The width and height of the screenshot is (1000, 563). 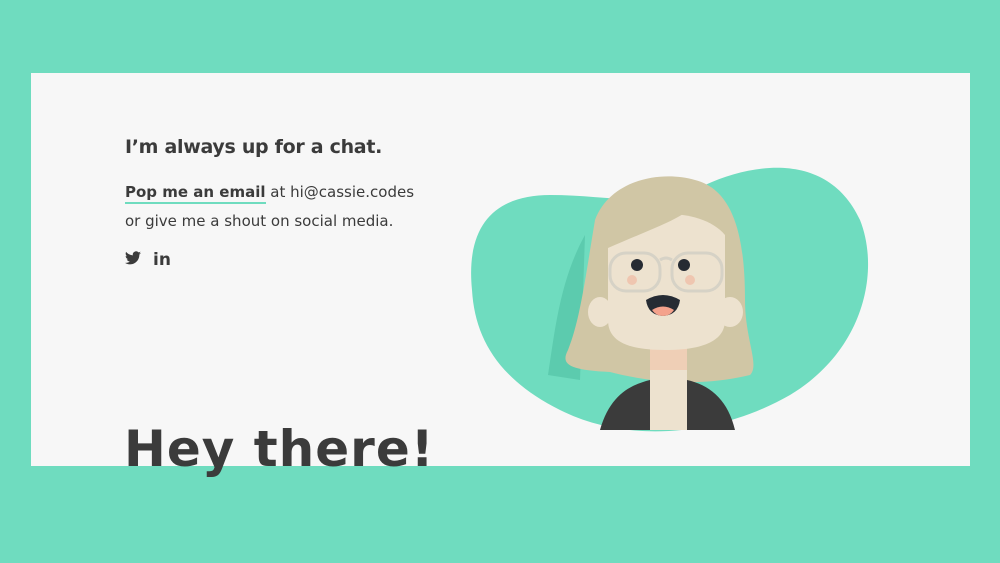 I want to click on eye-left, so click(x=637, y=265).